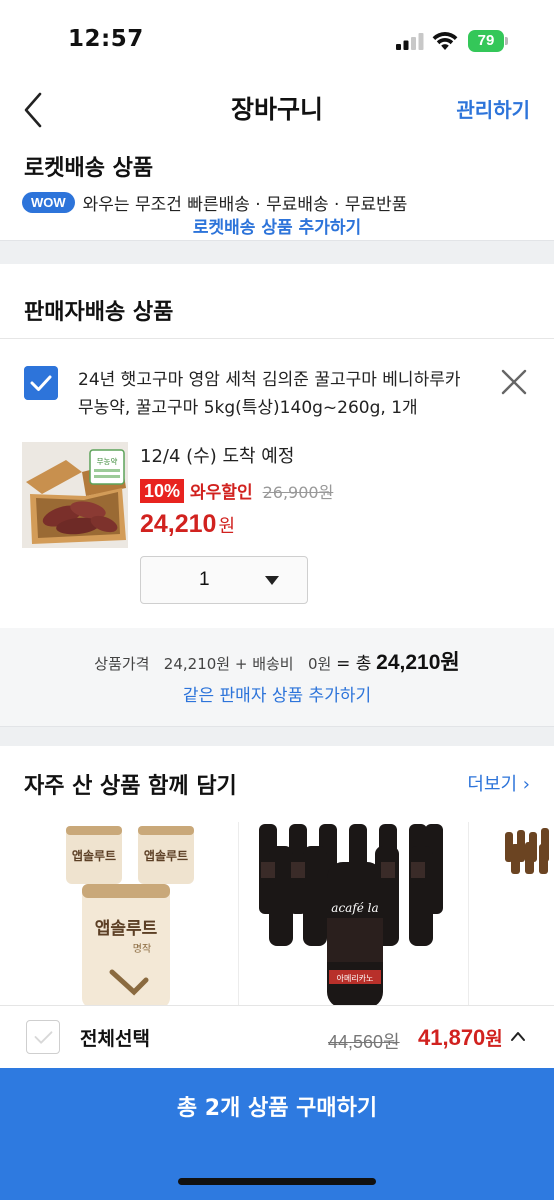  I want to click on partial-product-image, so click(527, 851).